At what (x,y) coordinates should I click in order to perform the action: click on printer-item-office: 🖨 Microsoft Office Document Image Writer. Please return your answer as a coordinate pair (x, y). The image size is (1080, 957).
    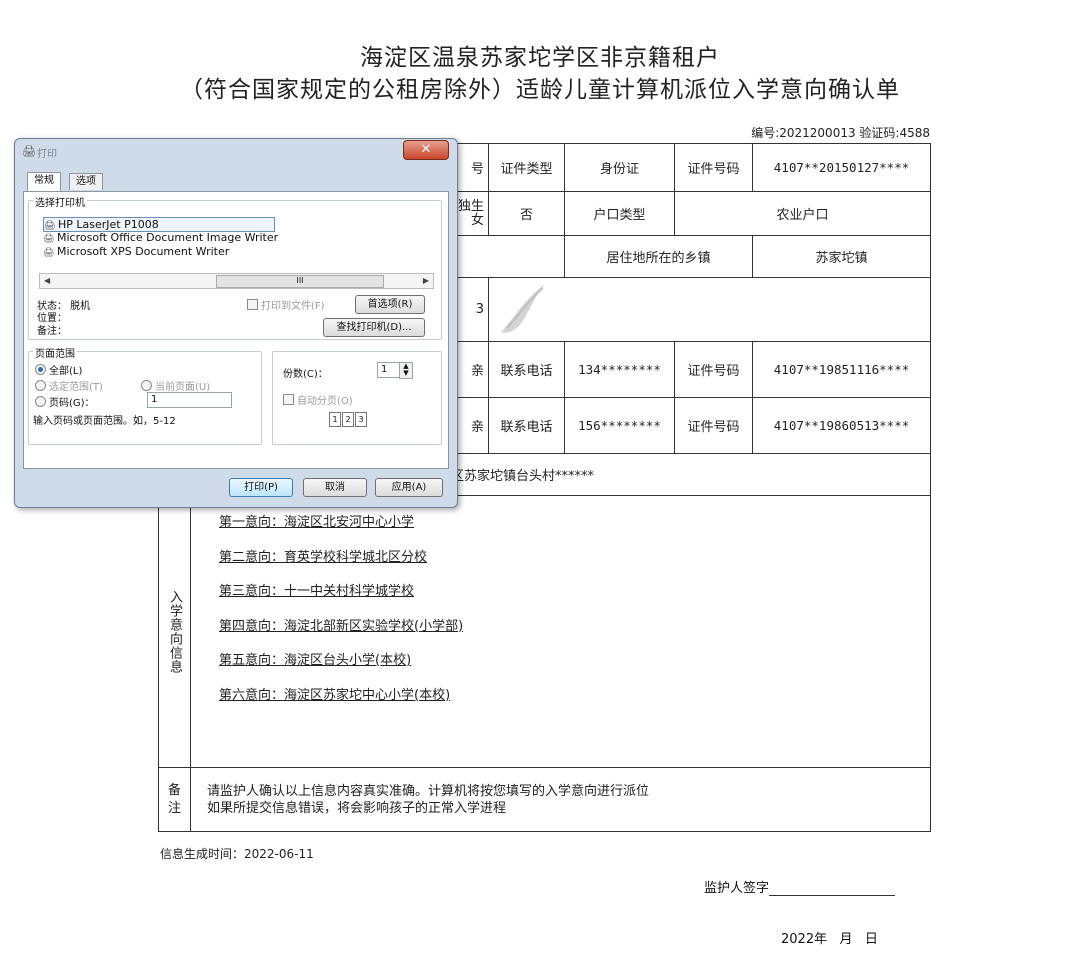
    Looking at the image, I should click on (160, 237).